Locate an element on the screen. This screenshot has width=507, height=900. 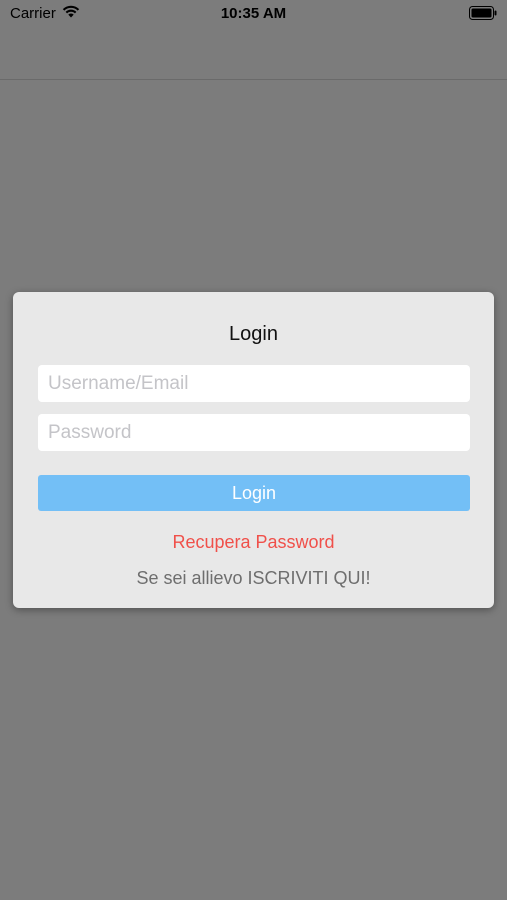
recover-password-link: Recupera Password is located at coordinates (253, 542).